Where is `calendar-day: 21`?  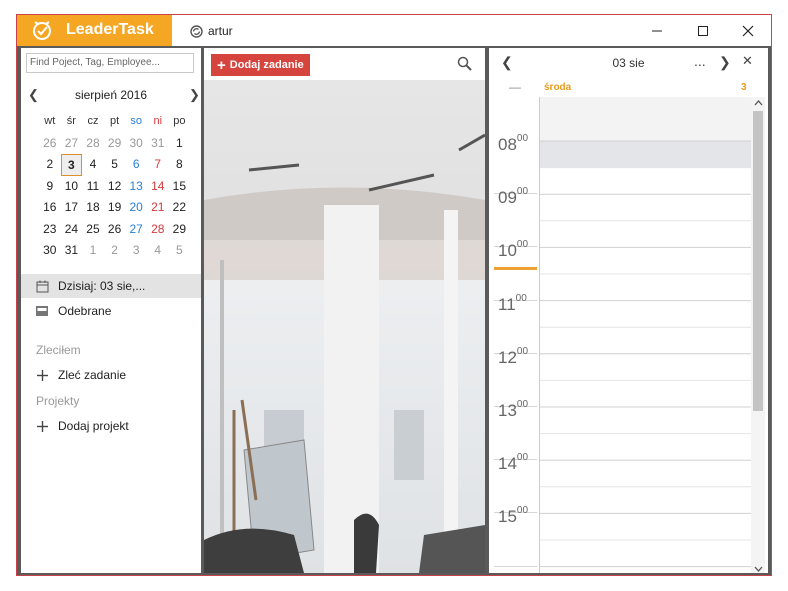 calendar-day: 21 is located at coordinates (158, 208).